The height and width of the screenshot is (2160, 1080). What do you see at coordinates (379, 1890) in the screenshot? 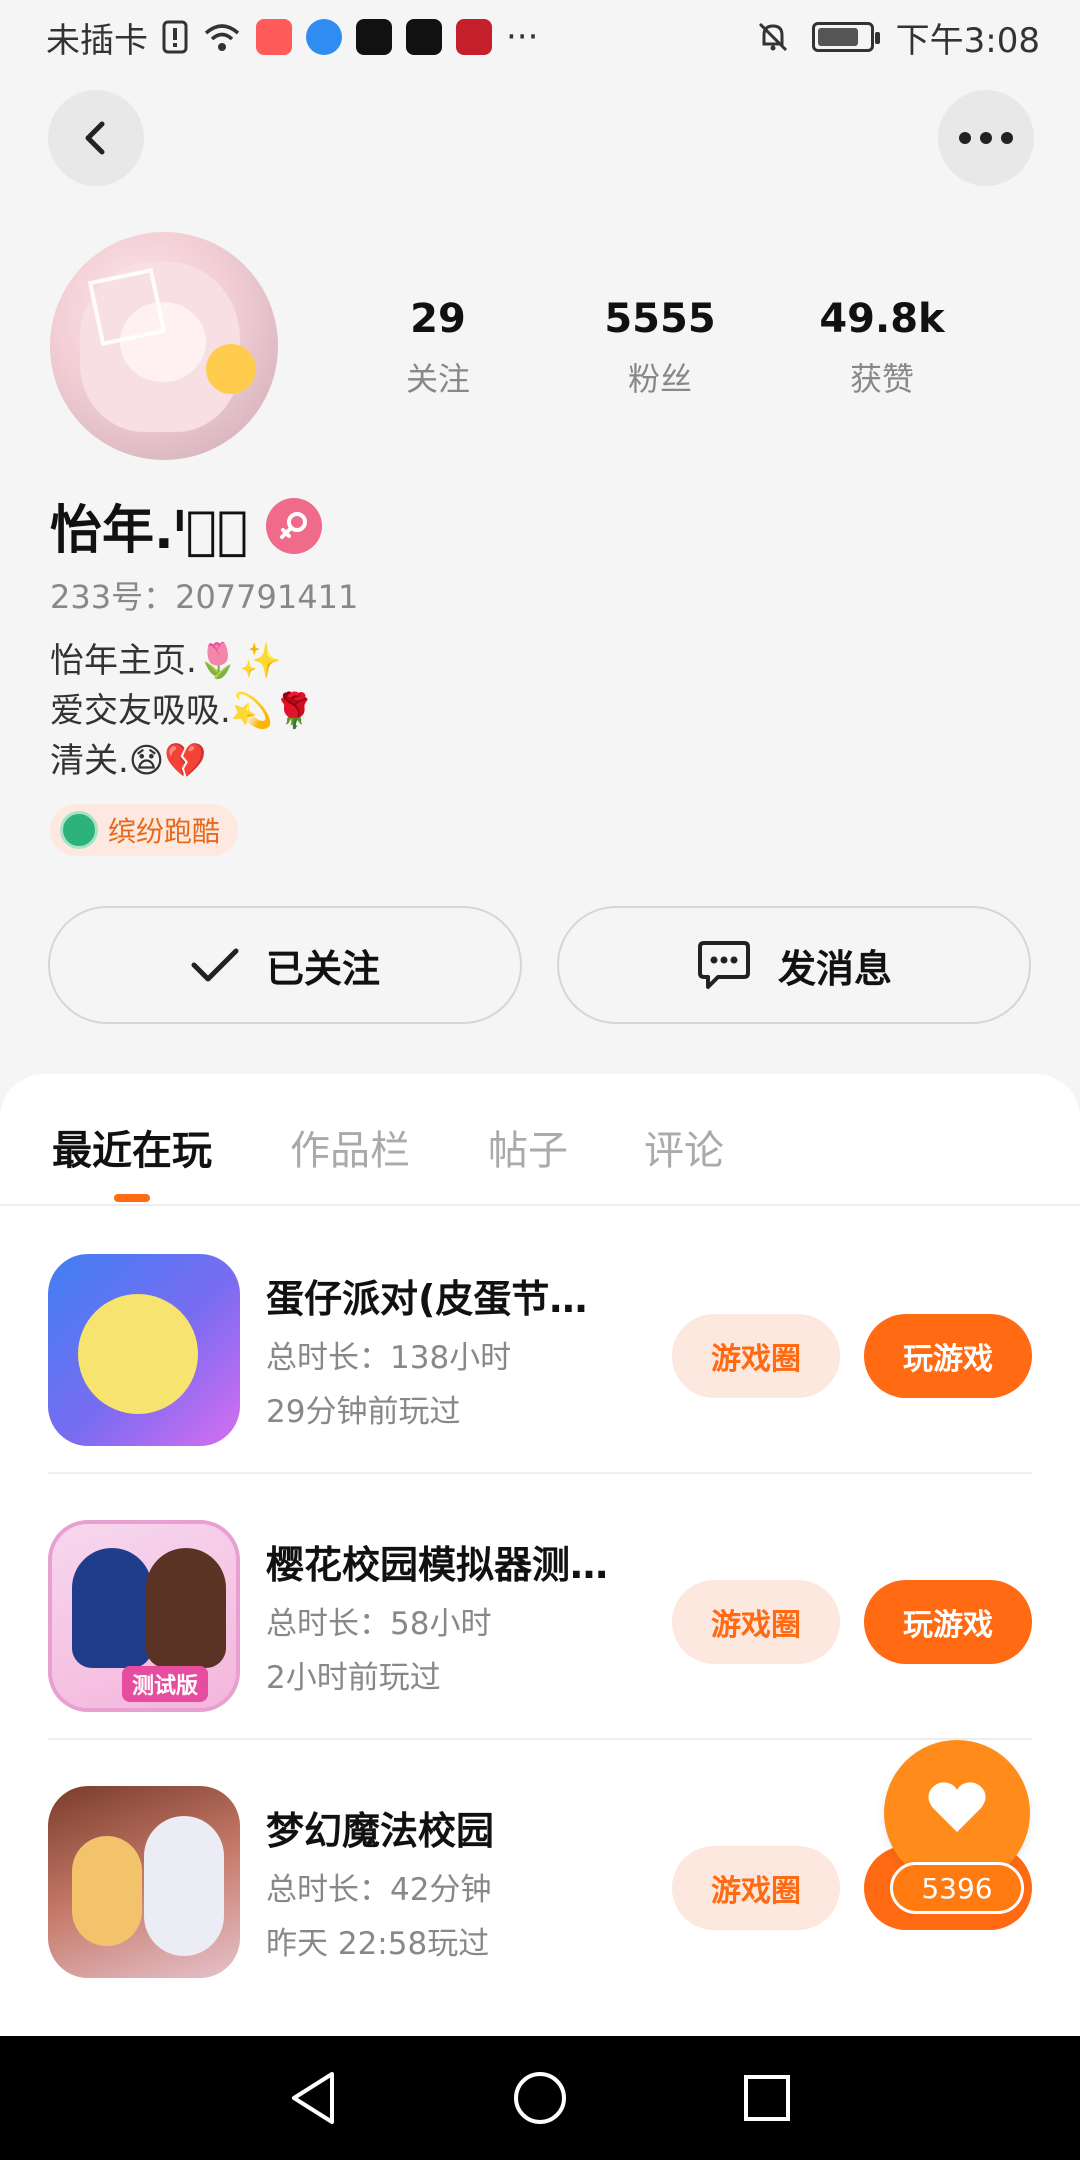
I see `game-duration: 总时长：42分钟` at bounding box center [379, 1890].